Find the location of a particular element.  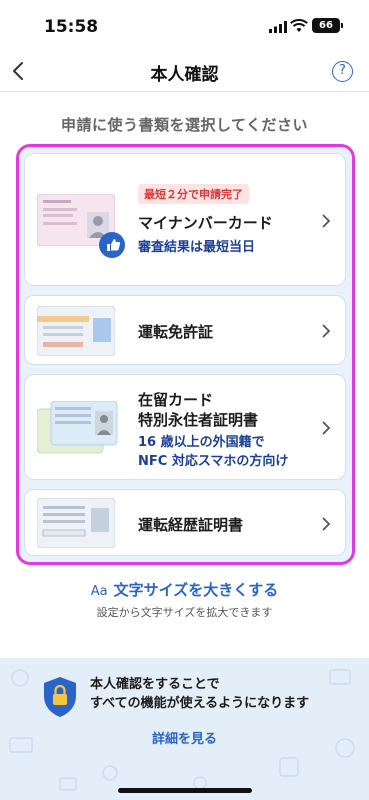

status-bar: 15:58 66 is located at coordinates (184, 25).